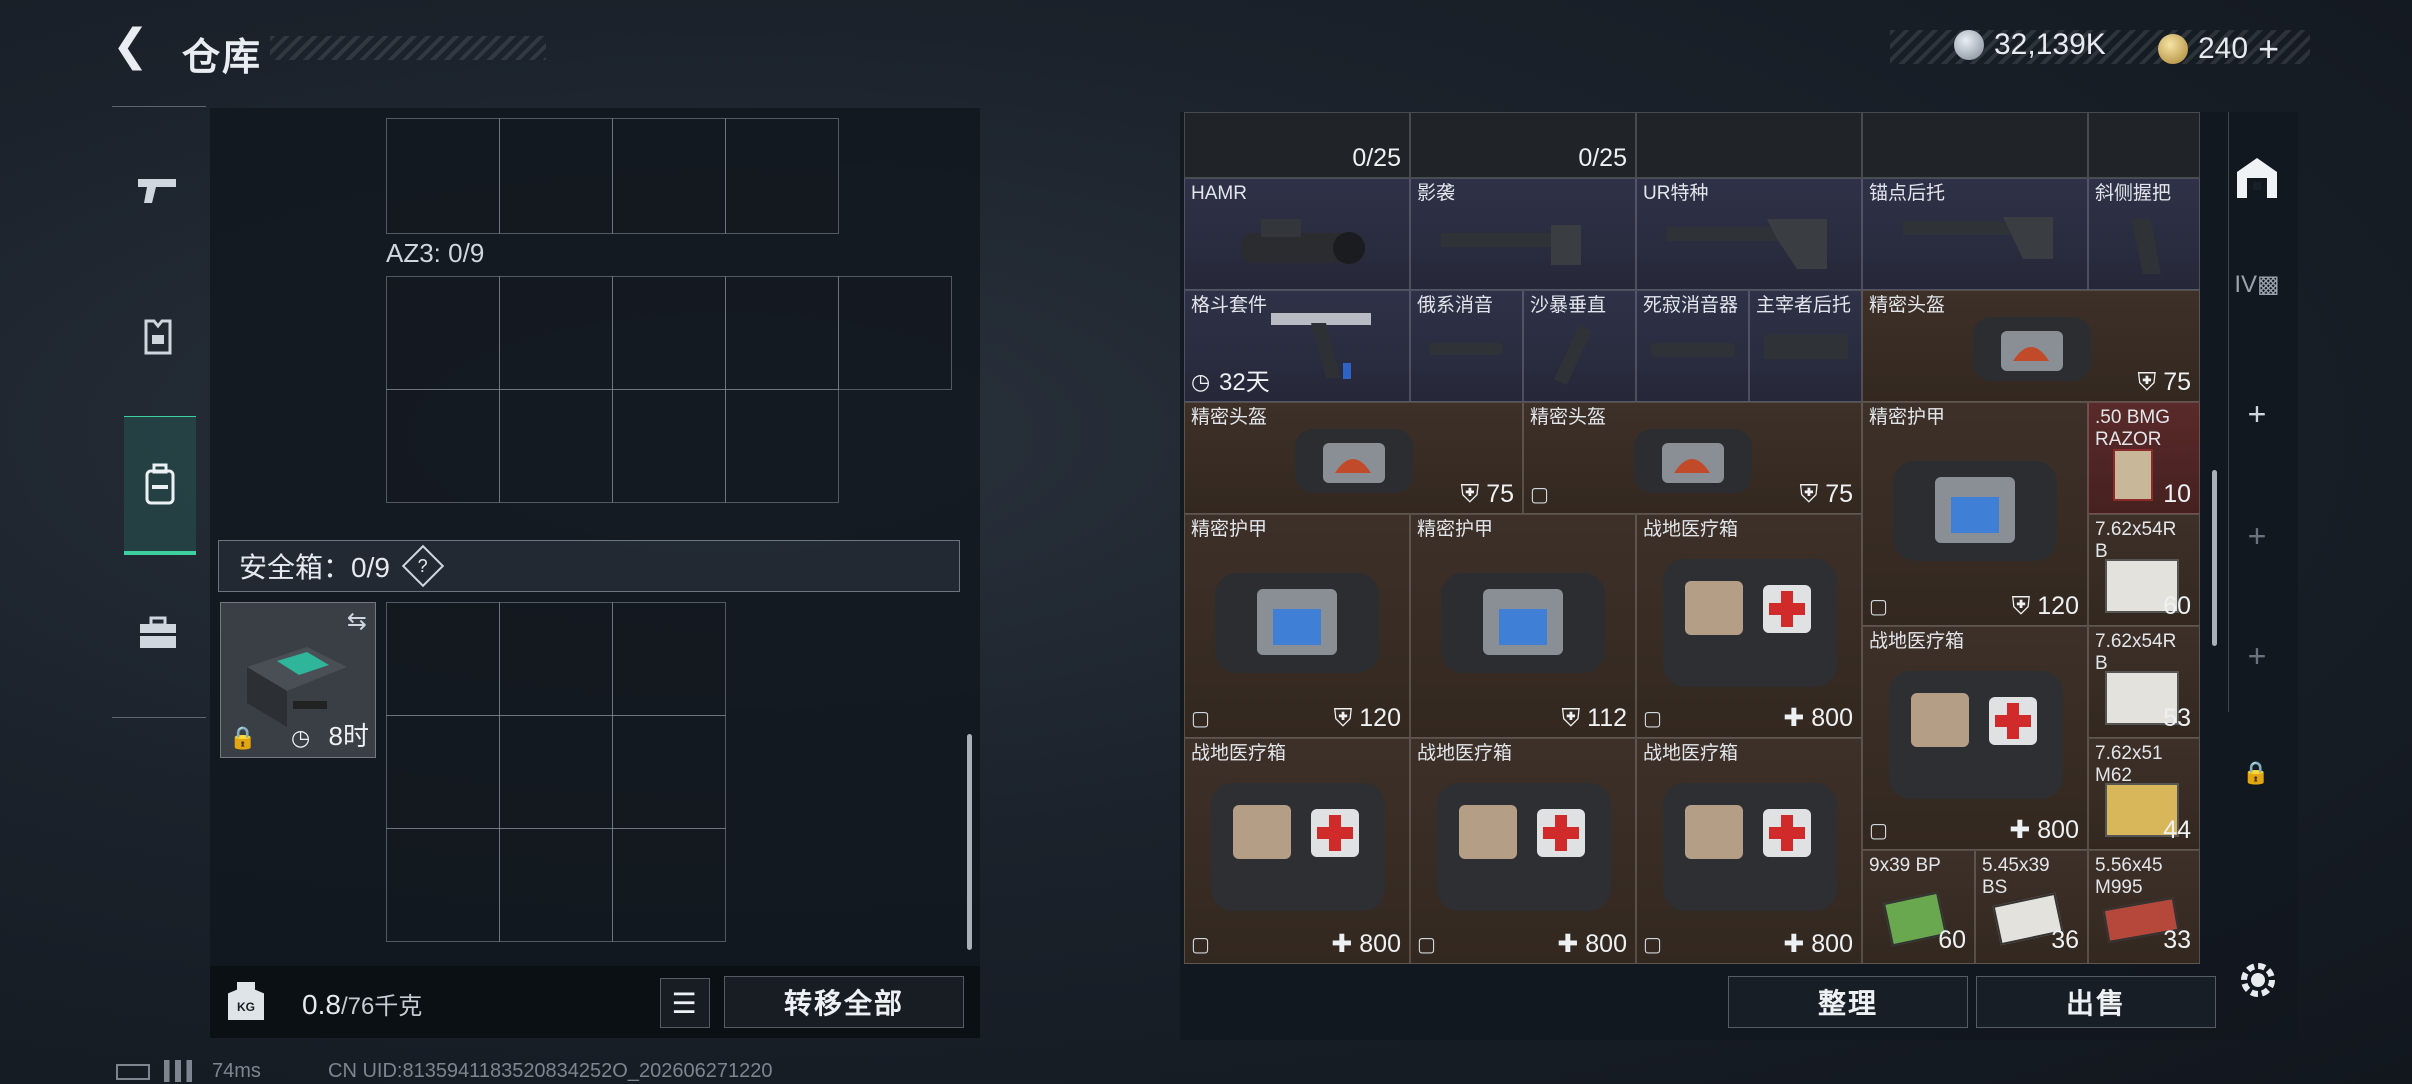 Image resolution: width=2412 pixels, height=1084 pixels. Describe the element at coordinates (844, 1002) in the screenshot. I see `transfer-all-button: 转移全部` at that location.